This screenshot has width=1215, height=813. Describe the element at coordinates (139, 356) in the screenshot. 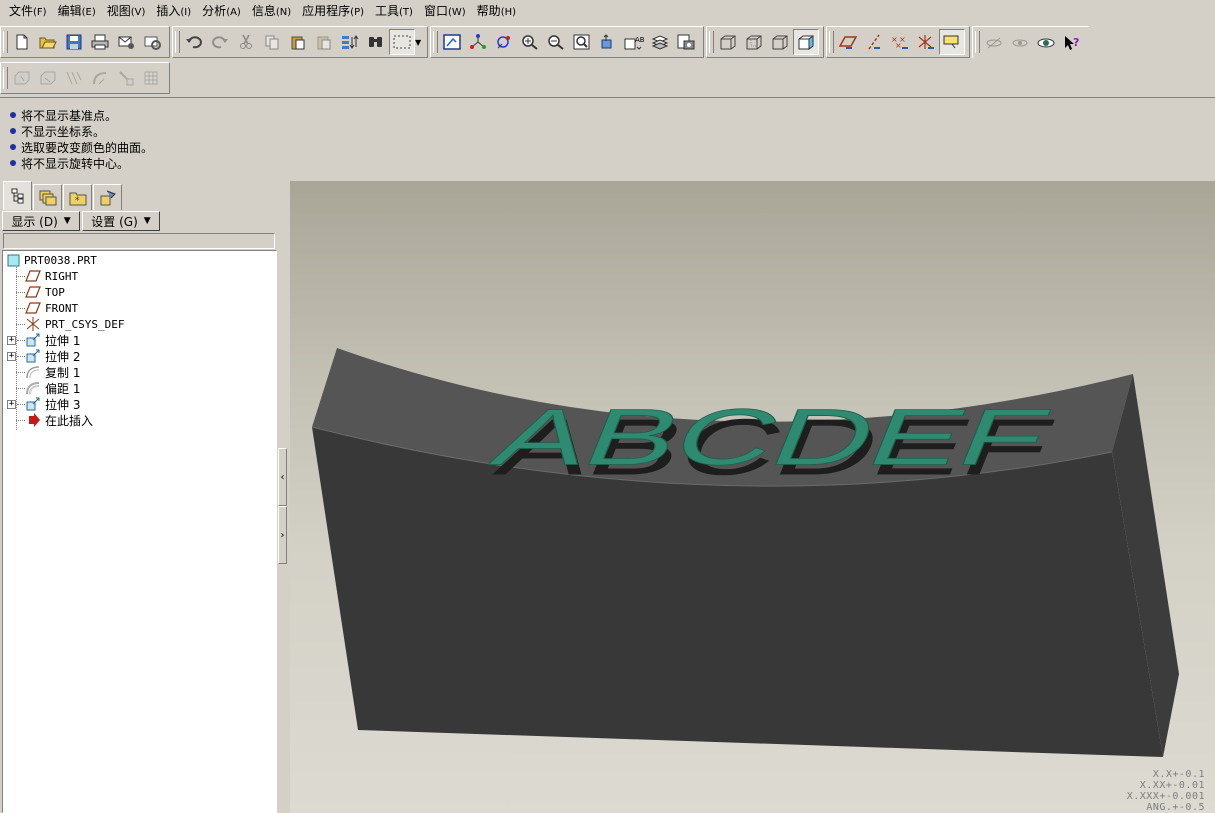

I see `tree-item-extrude-2: + 拉伸 2` at that location.